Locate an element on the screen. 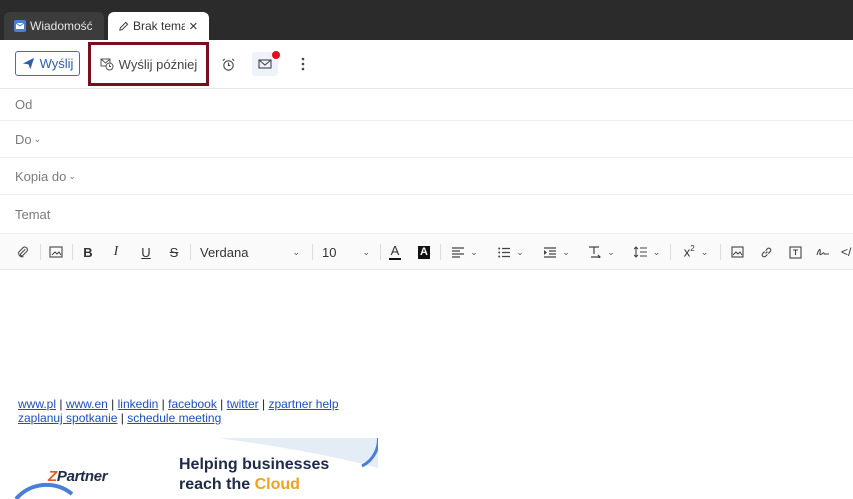 Image resolution: width=853 pixels, height=499 pixels. underline-button: U is located at coordinates (146, 252).